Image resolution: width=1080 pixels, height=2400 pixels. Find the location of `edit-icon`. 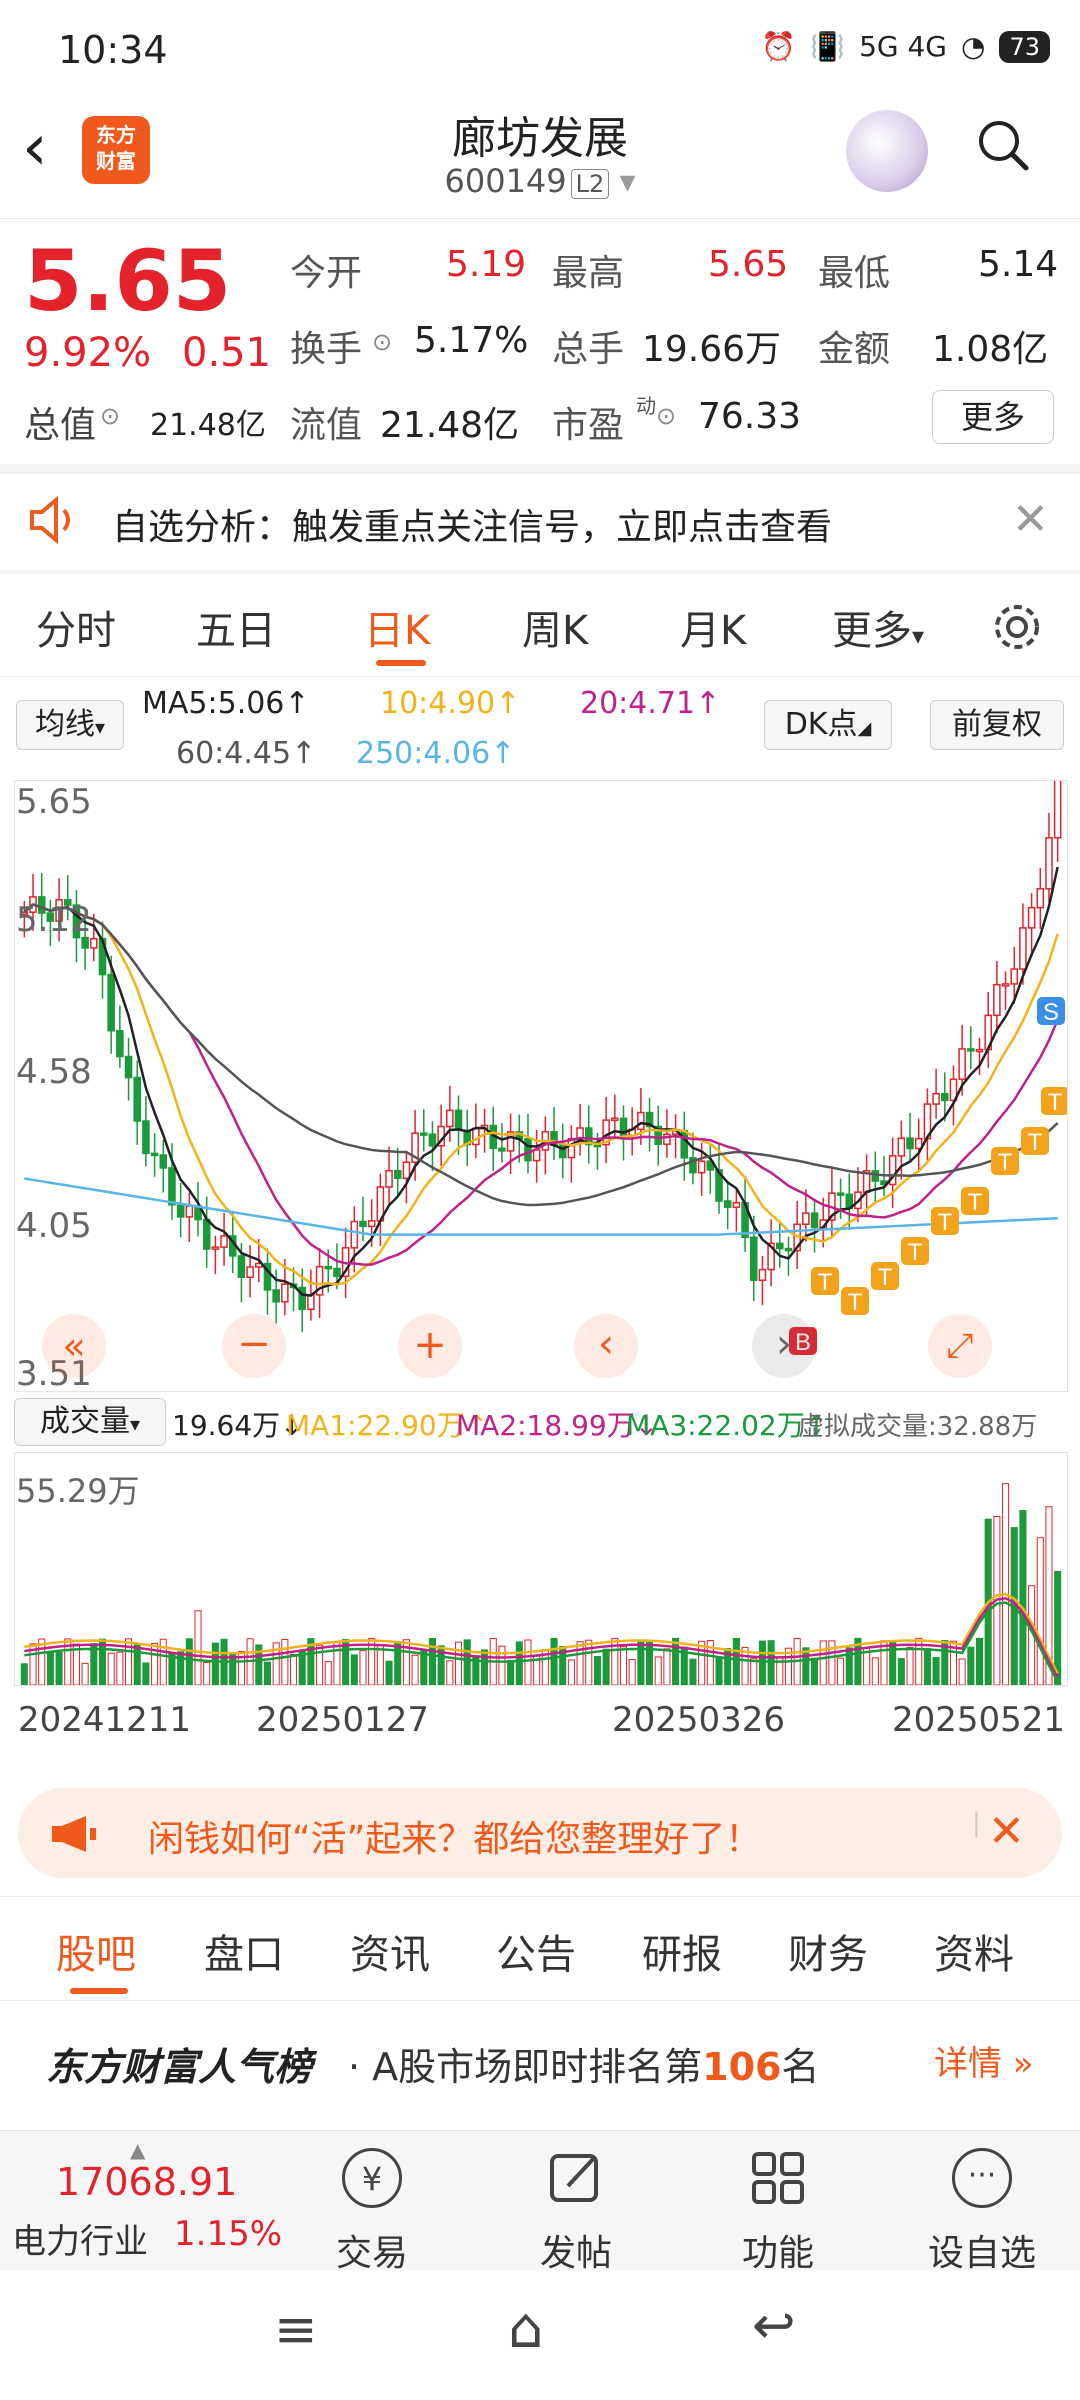

edit-icon is located at coordinates (576, 2178).